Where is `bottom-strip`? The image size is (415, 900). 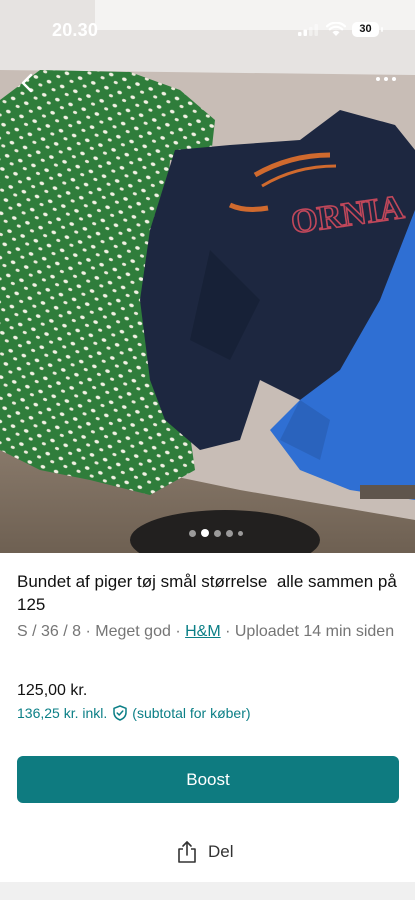
bottom-strip is located at coordinates (207, 891).